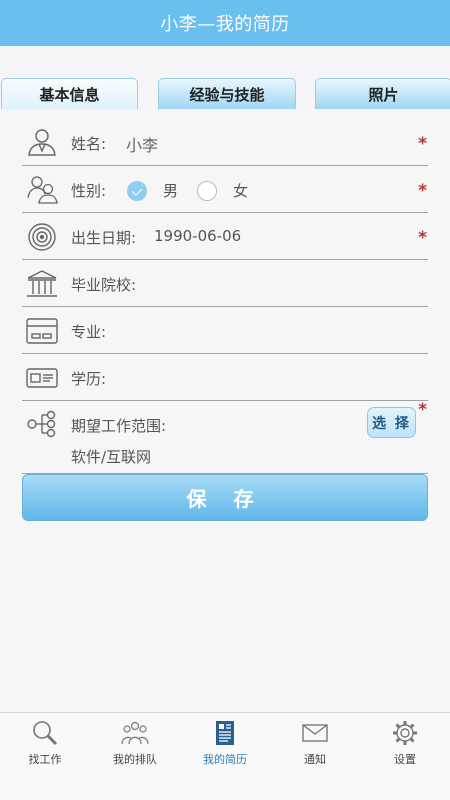  Describe the element at coordinates (225, 142) in the screenshot. I see `name-row: 姓名: 小李 *` at that location.